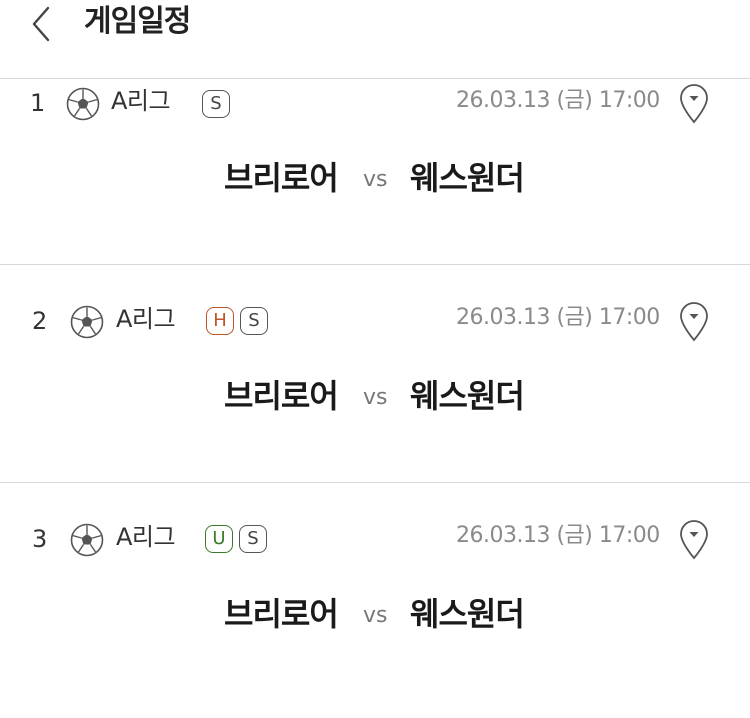 The image size is (750, 718). Describe the element at coordinates (40, 321) in the screenshot. I see `game-number: 2` at that location.